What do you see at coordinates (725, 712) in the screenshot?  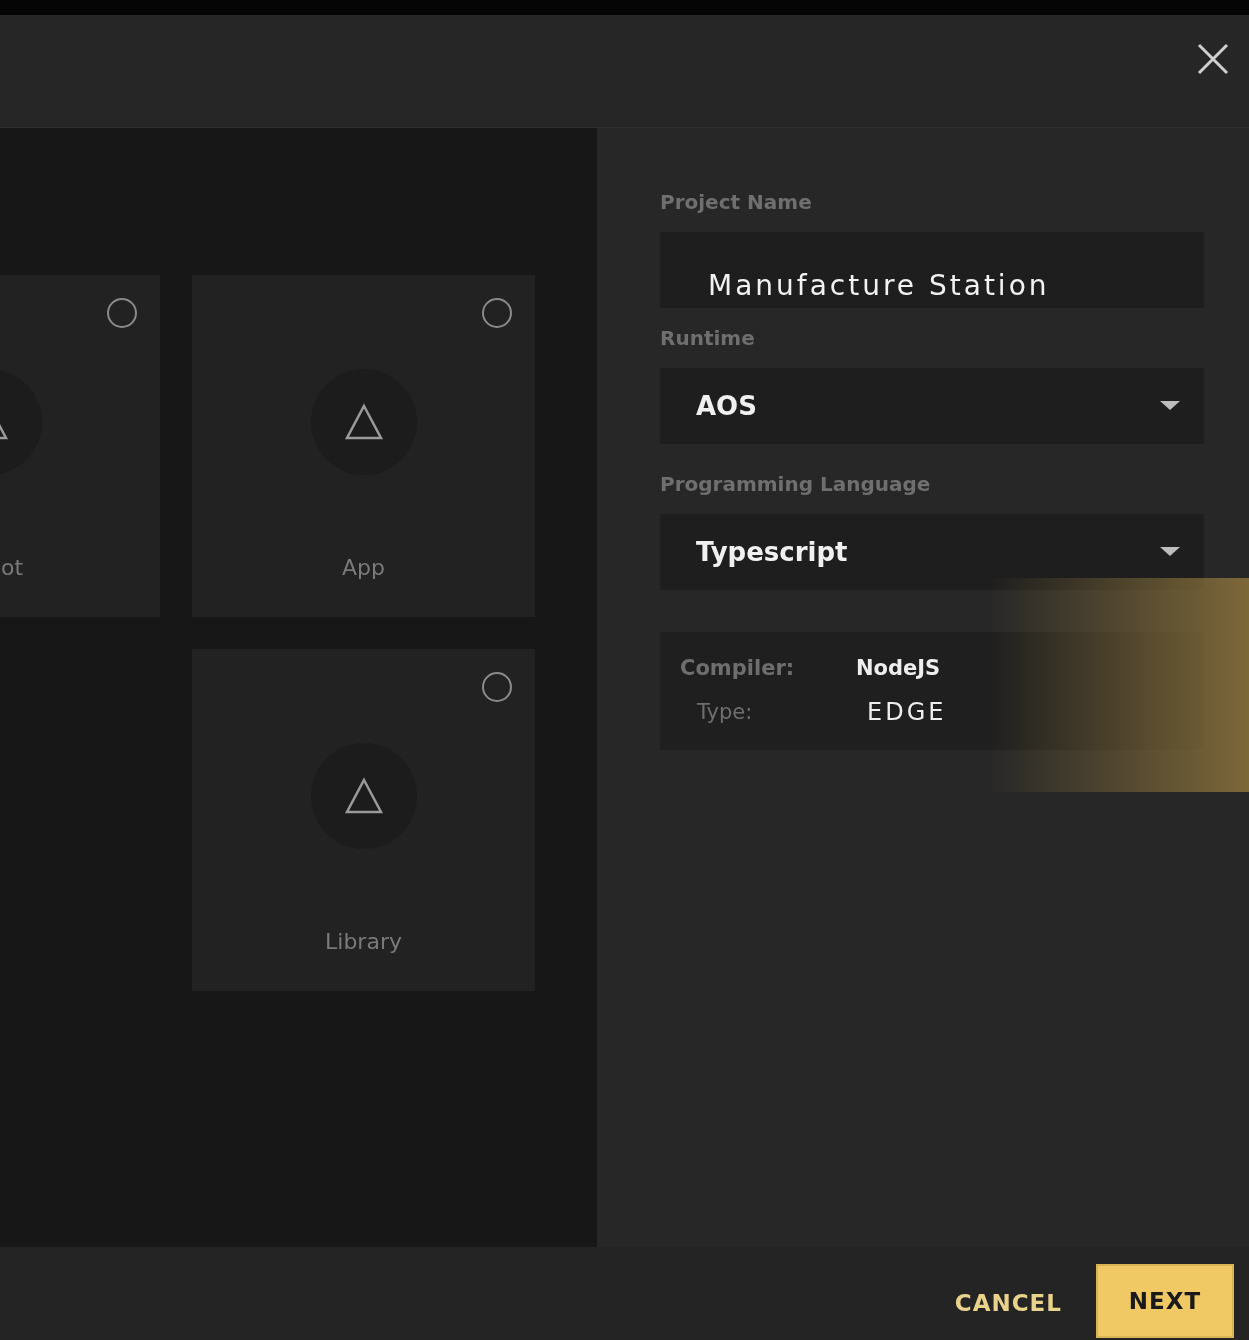 I see `info-label: Type:` at bounding box center [725, 712].